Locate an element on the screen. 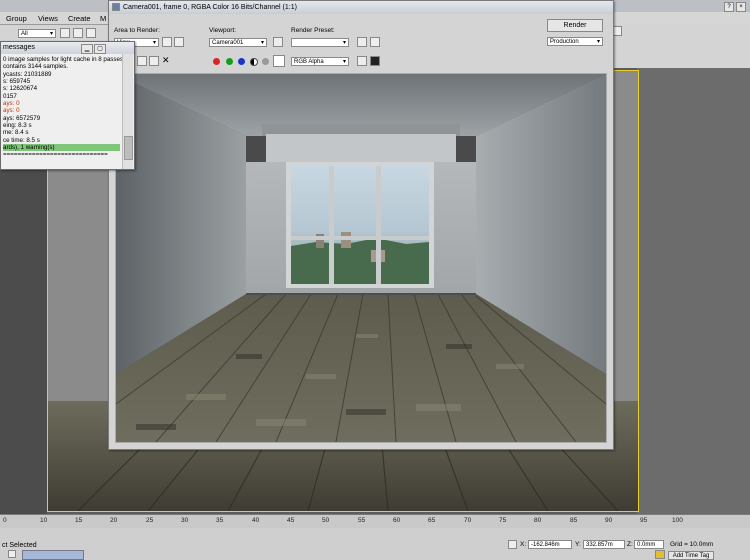 The width and height of the screenshot is (750, 560). messages-scrollbar is located at coordinates (127, 111).